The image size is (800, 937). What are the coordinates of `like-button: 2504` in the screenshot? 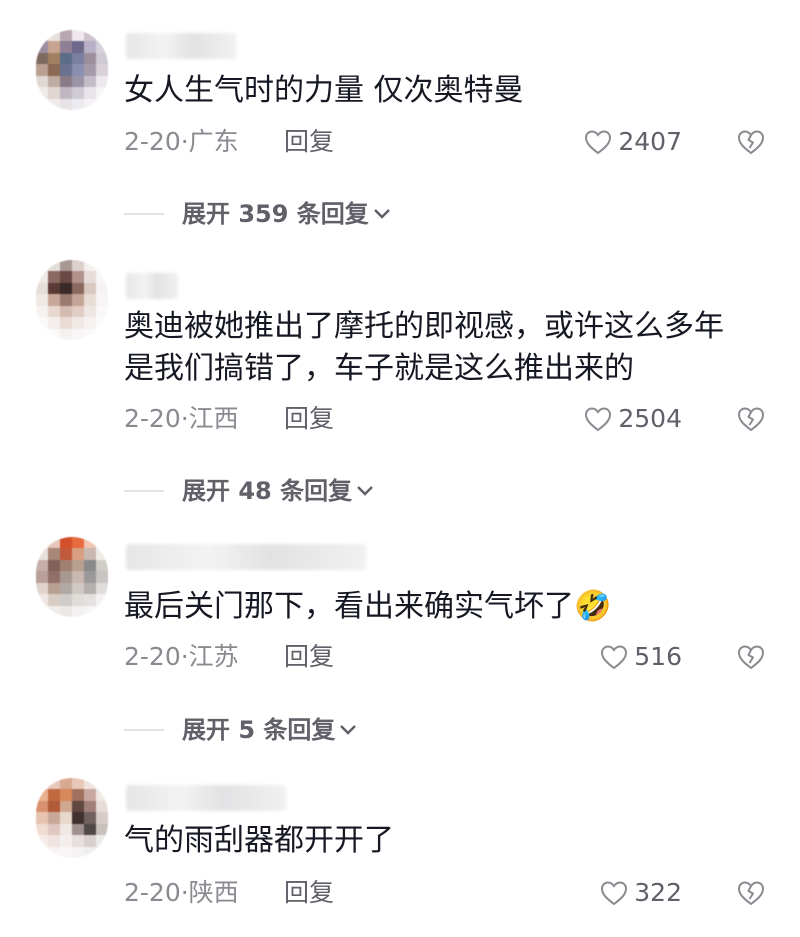 It's located at (633, 419).